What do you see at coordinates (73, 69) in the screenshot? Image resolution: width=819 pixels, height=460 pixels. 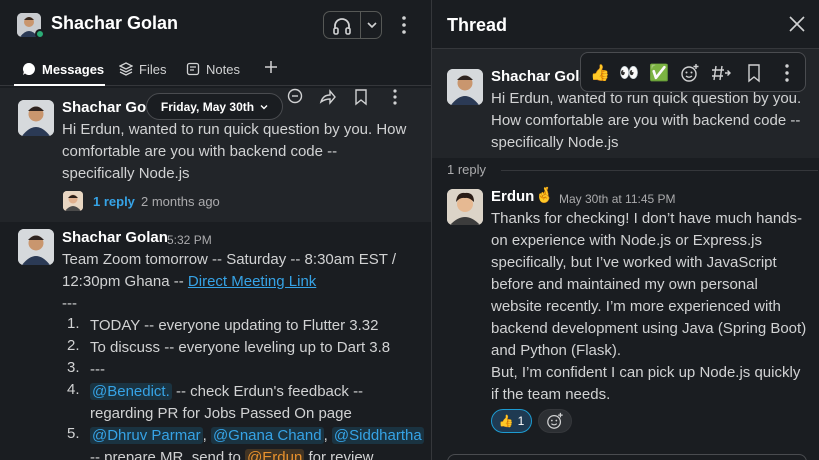 I see `tab-label: Messages` at bounding box center [73, 69].